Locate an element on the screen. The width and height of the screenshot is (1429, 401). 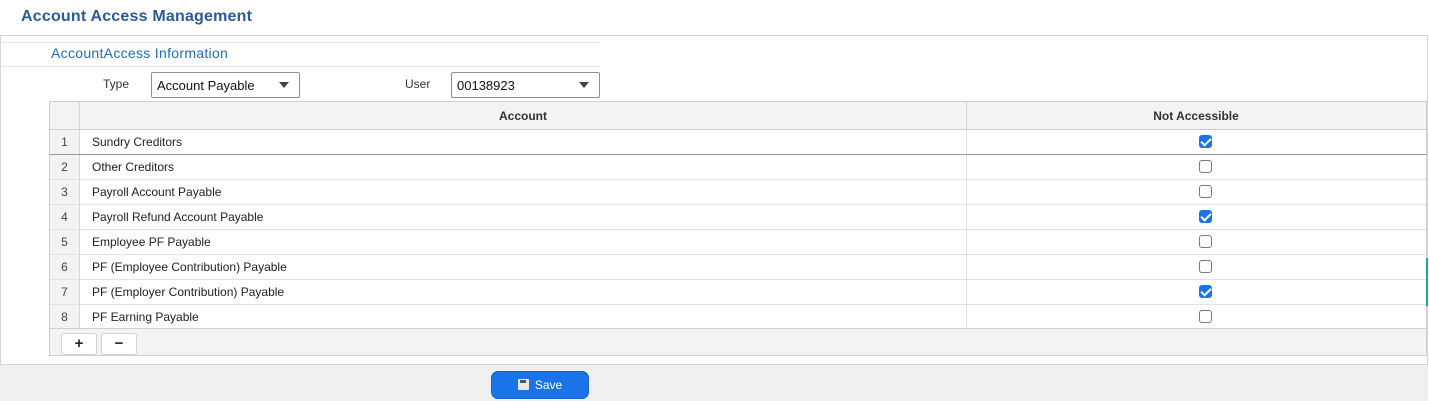
table-row: 7 PF (Employer Contribution) Payable is located at coordinates (738, 292).